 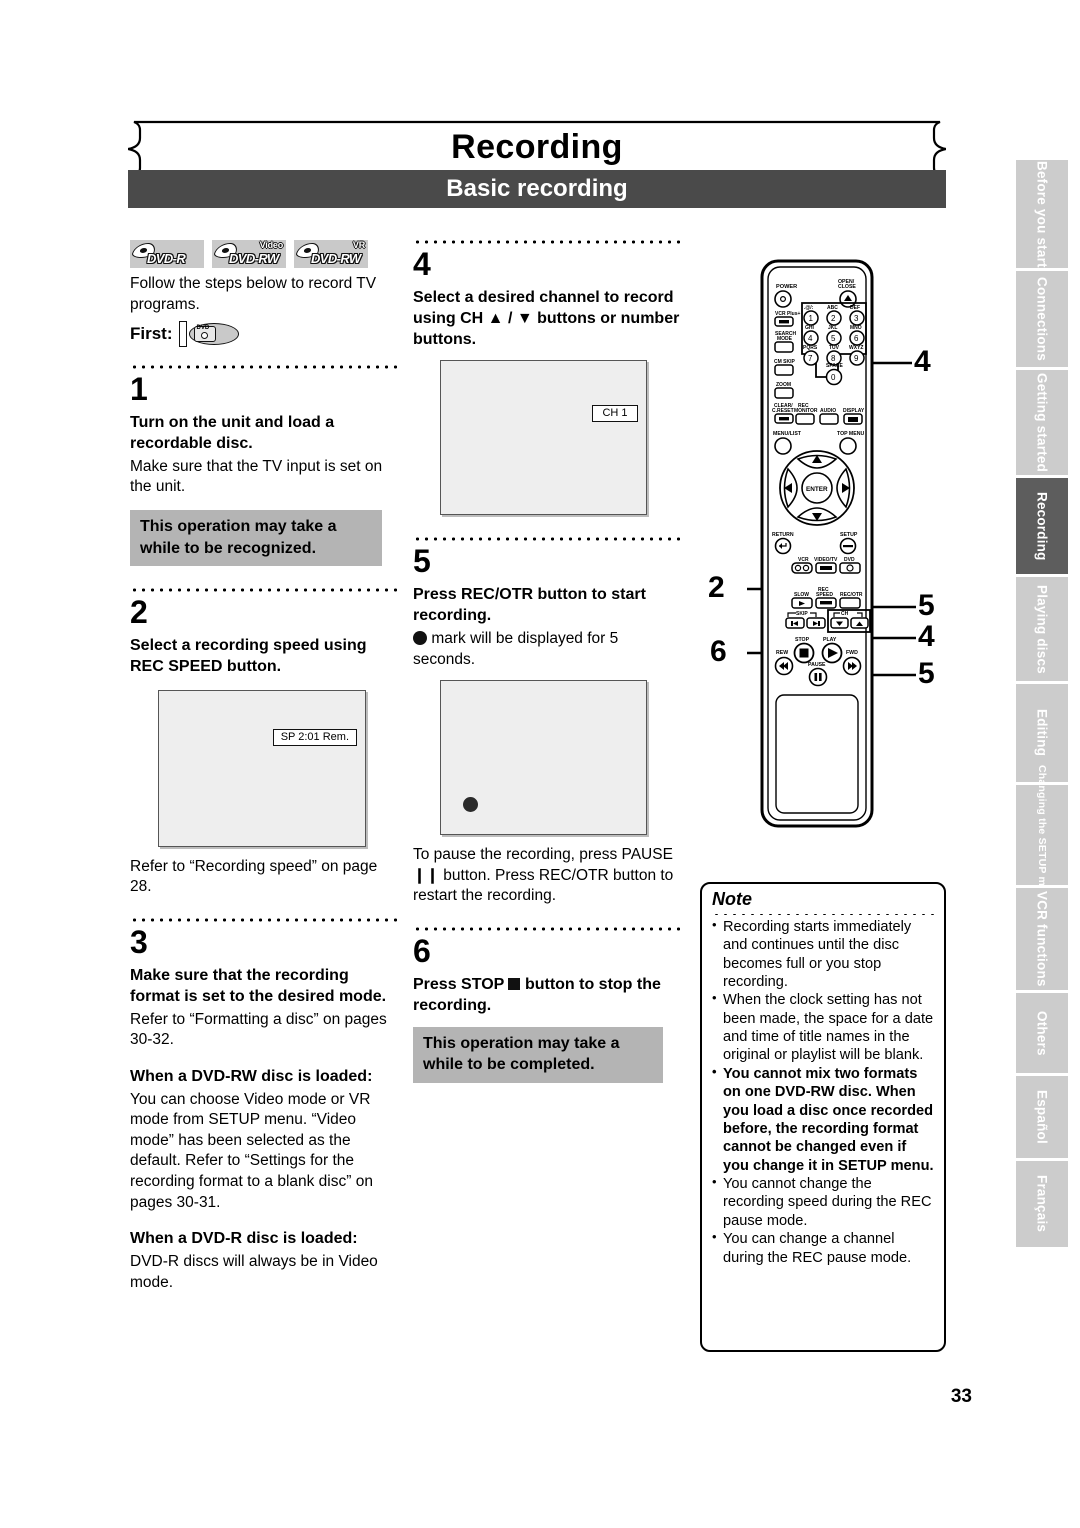 What do you see at coordinates (470, 805) in the screenshot?
I see `recording-indicator-dot` at bounding box center [470, 805].